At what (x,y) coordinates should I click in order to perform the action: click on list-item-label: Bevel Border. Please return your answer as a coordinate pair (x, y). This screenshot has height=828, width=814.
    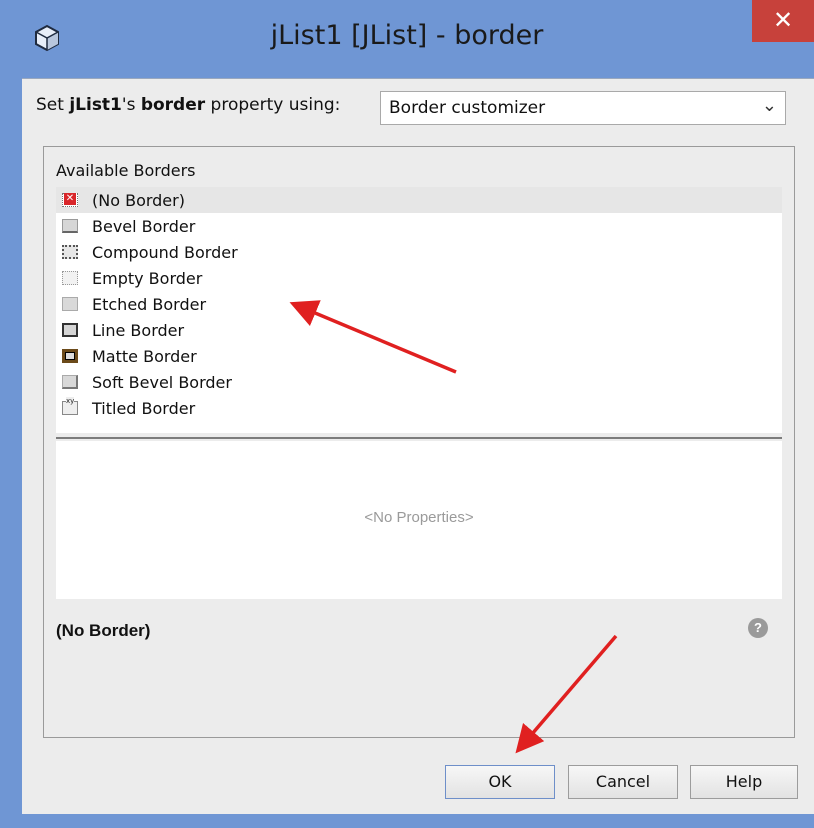
    Looking at the image, I should click on (144, 226).